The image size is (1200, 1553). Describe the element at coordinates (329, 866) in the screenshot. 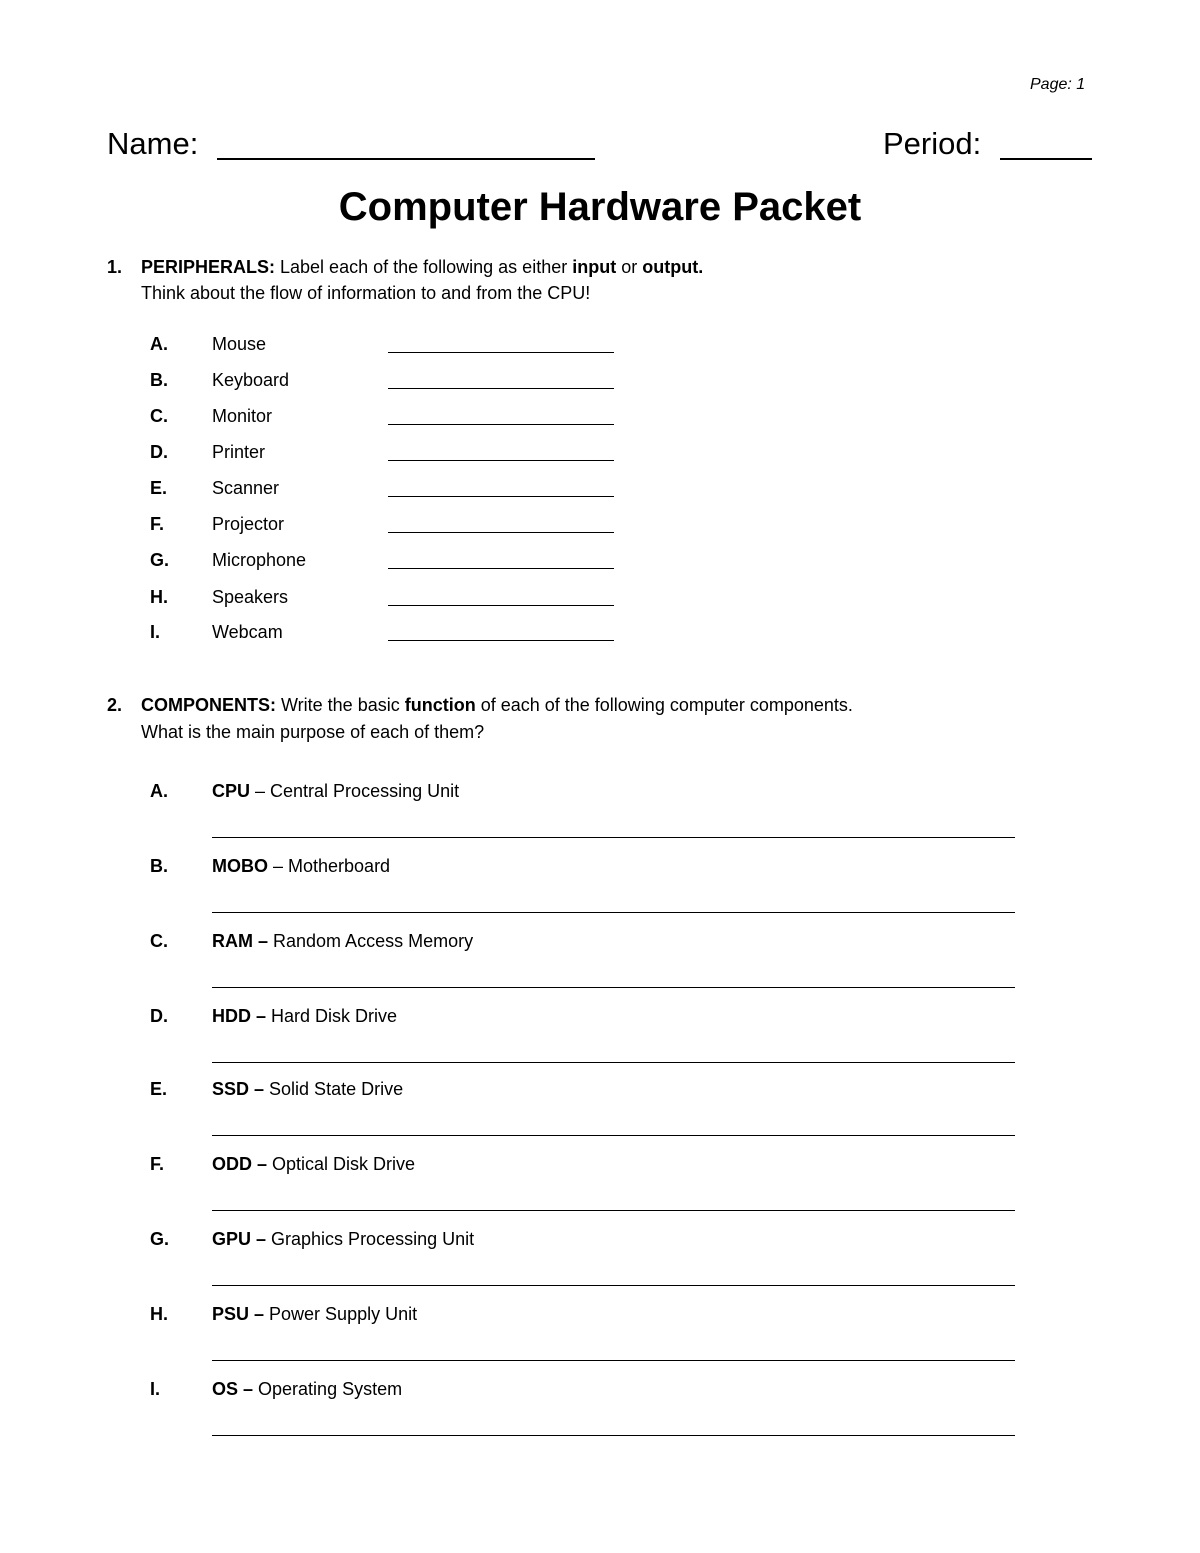

I see `component-full-name: – Motherboard` at that location.